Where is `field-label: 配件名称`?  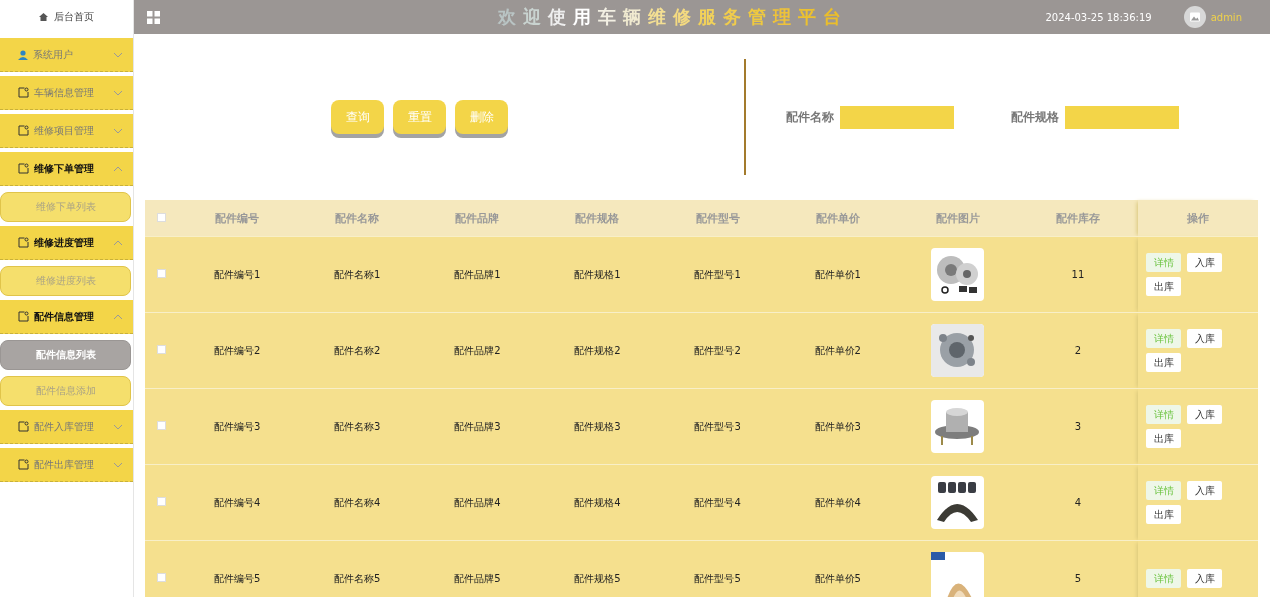
field-label: 配件名称 is located at coordinates (810, 117).